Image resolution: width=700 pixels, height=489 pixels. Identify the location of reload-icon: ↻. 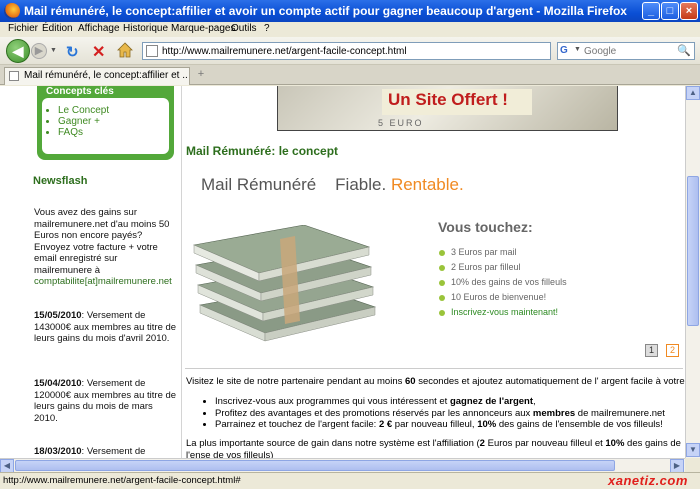
(72, 52).